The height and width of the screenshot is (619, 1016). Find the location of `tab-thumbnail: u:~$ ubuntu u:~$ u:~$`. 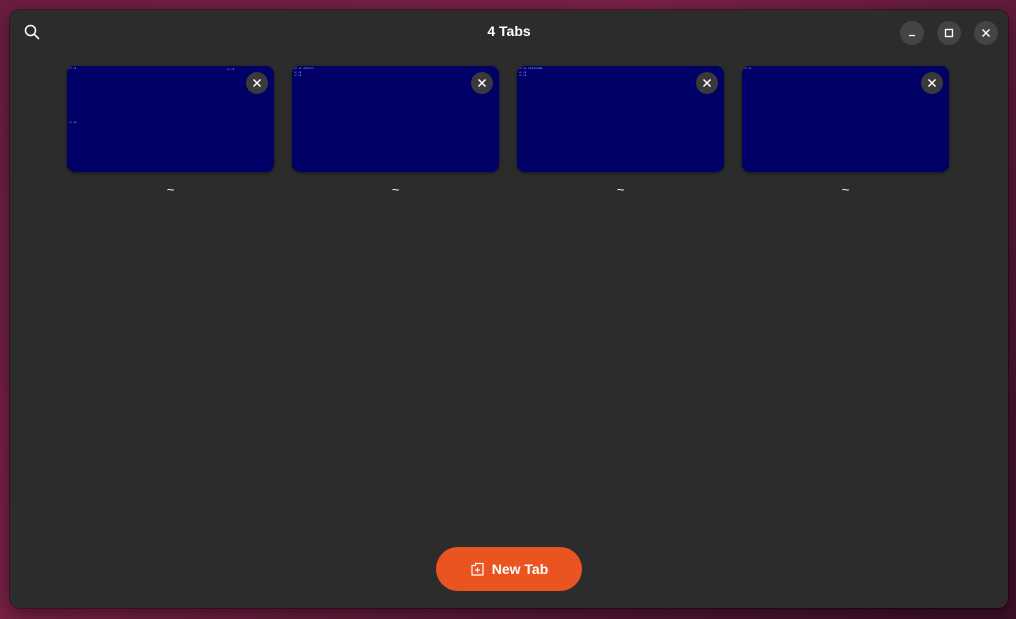

tab-thumbnail: u:~$ ubuntu u:~$ u:~$ is located at coordinates (395, 119).